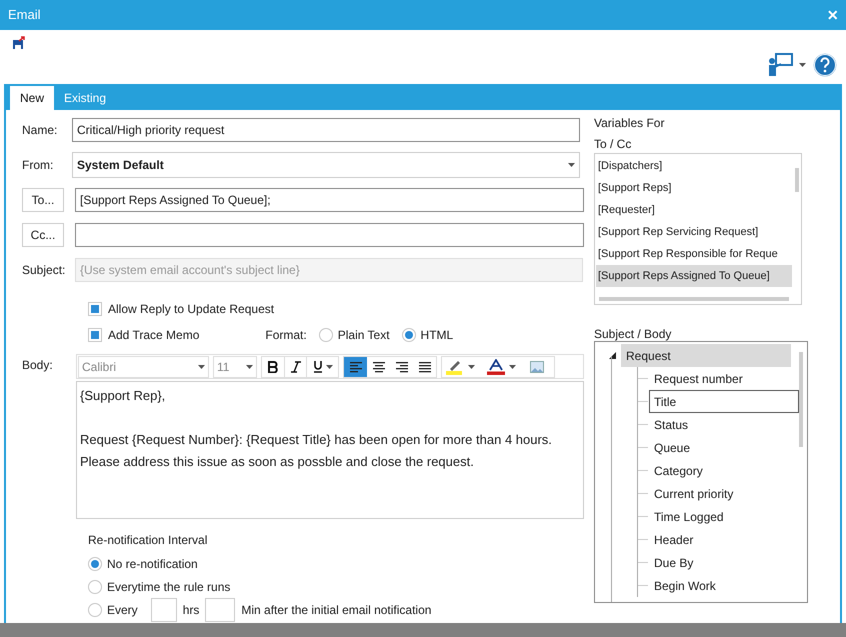  Describe the element at coordinates (780, 65) in the screenshot. I see `presenter-icon` at that location.